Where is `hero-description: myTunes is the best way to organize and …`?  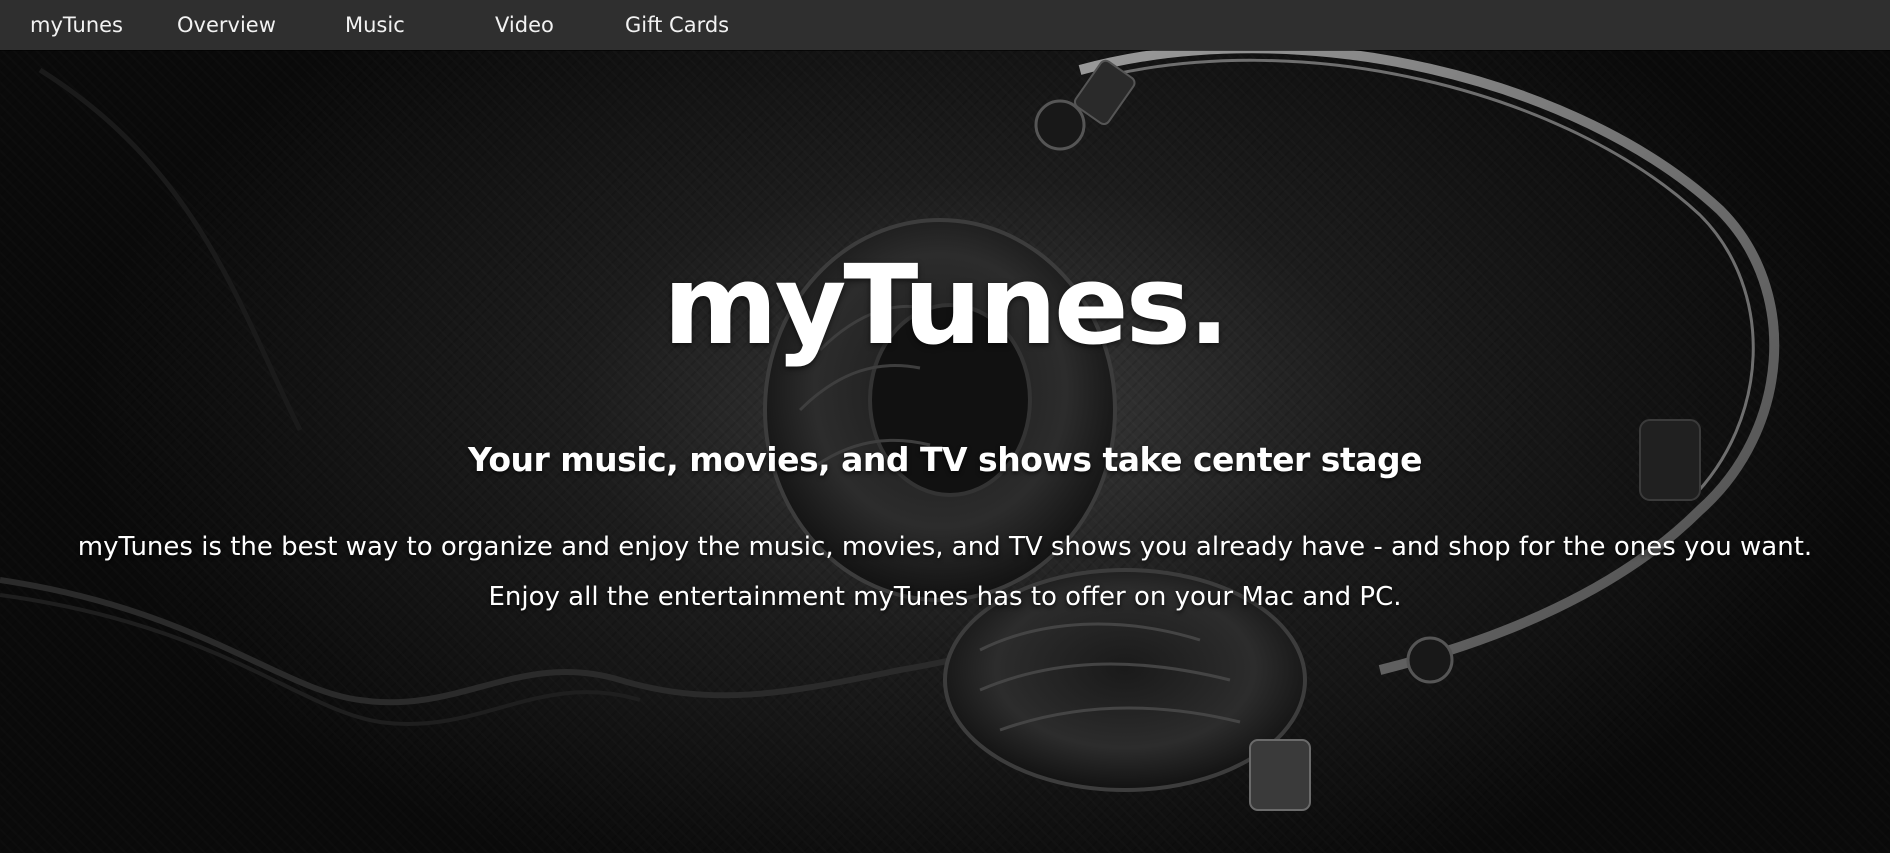 hero-description: myTunes is the best way to organize and … is located at coordinates (945, 572).